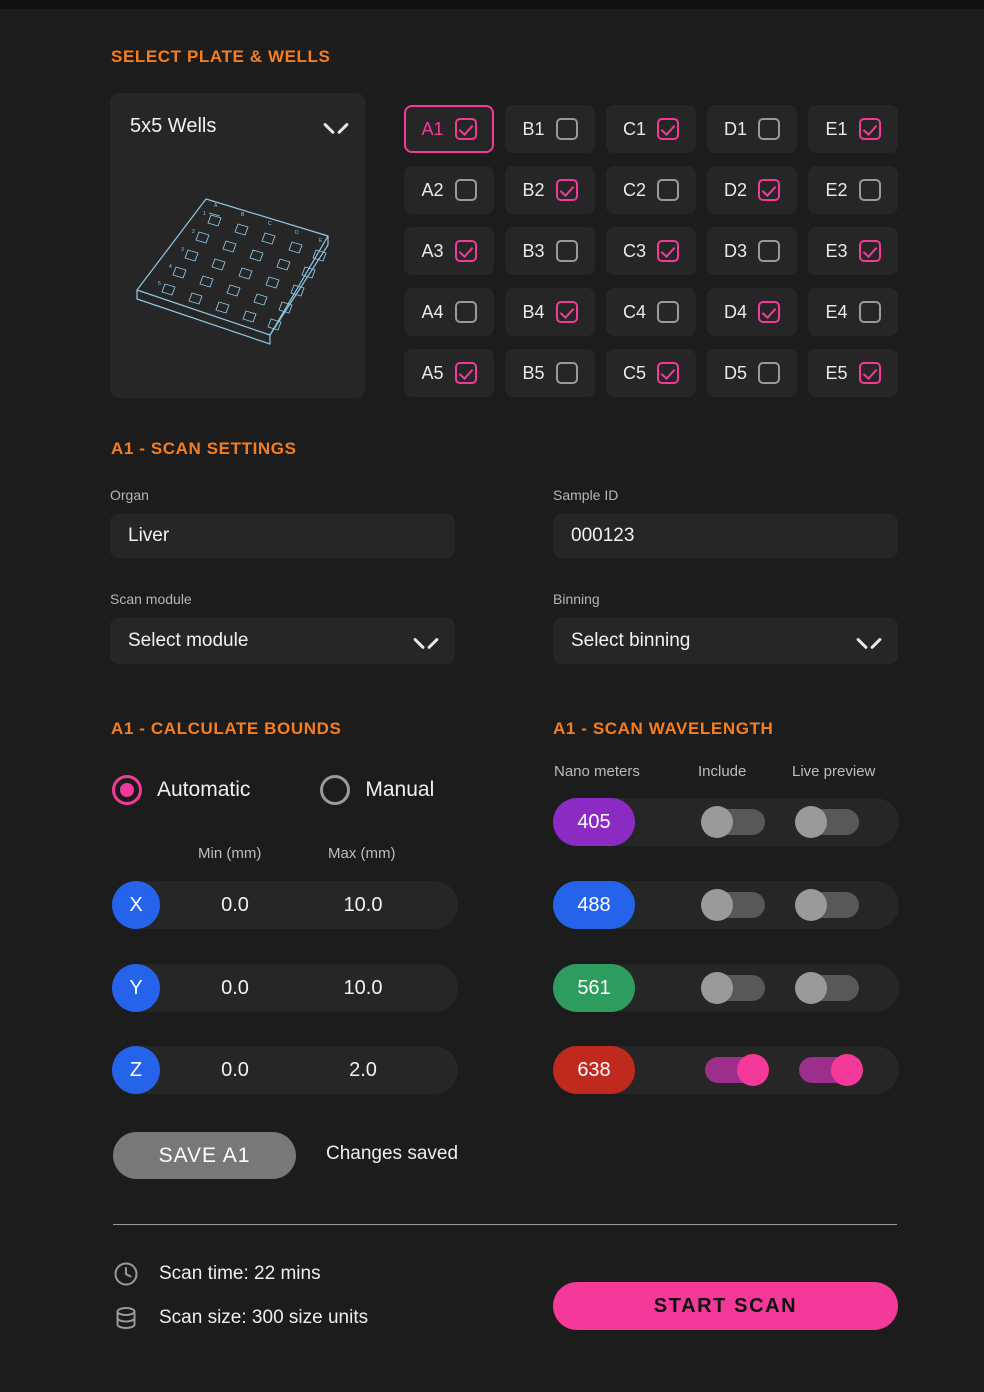  Describe the element at coordinates (282, 536) in the screenshot. I see `organ-input: Liver` at that location.